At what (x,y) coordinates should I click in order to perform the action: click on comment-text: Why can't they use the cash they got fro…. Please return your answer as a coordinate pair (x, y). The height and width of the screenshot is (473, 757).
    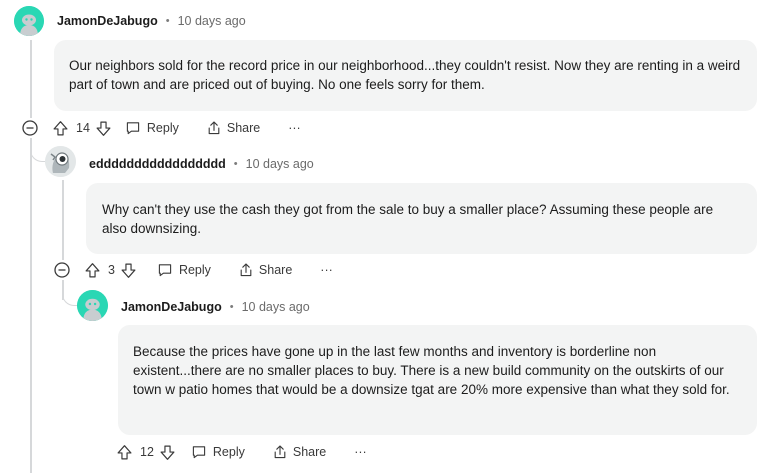
    Looking at the image, I should click on (408, 219).